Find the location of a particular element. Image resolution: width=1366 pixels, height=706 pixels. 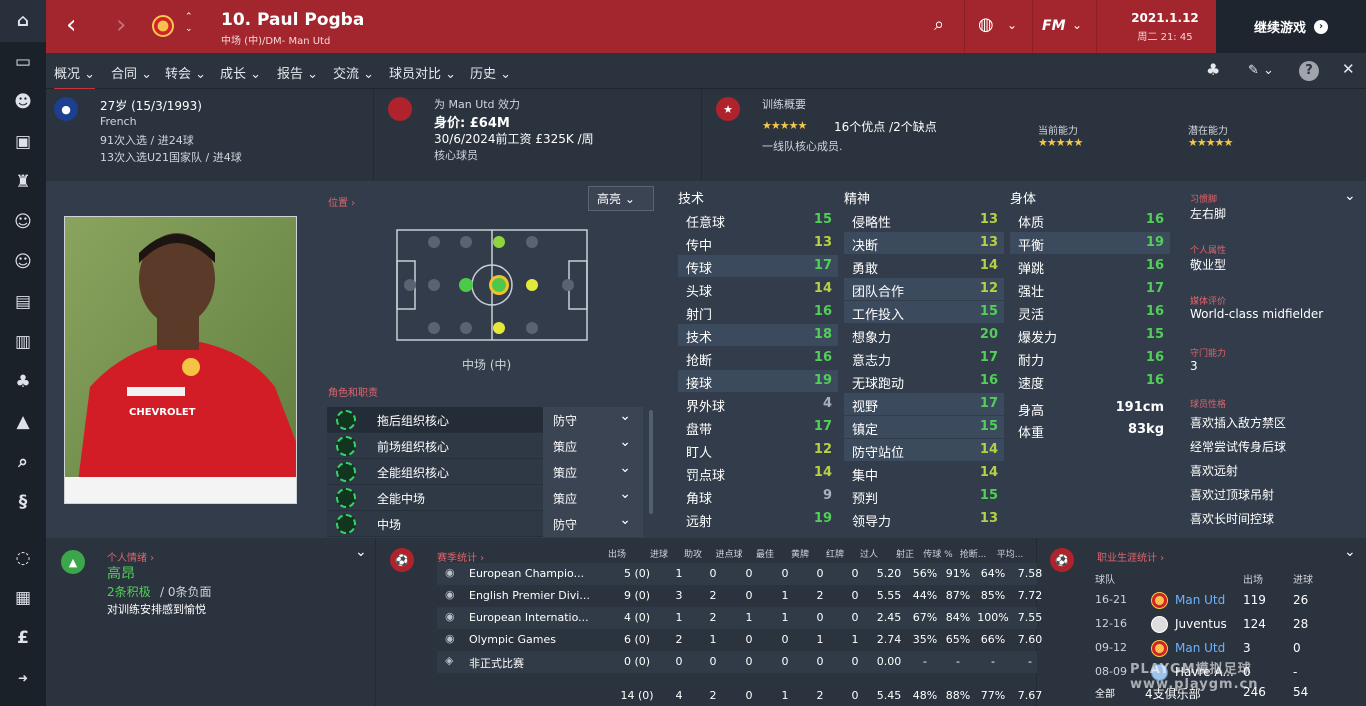

fm-menu-chevron-icon: ⌄ is located at coordinates (1077, 25).